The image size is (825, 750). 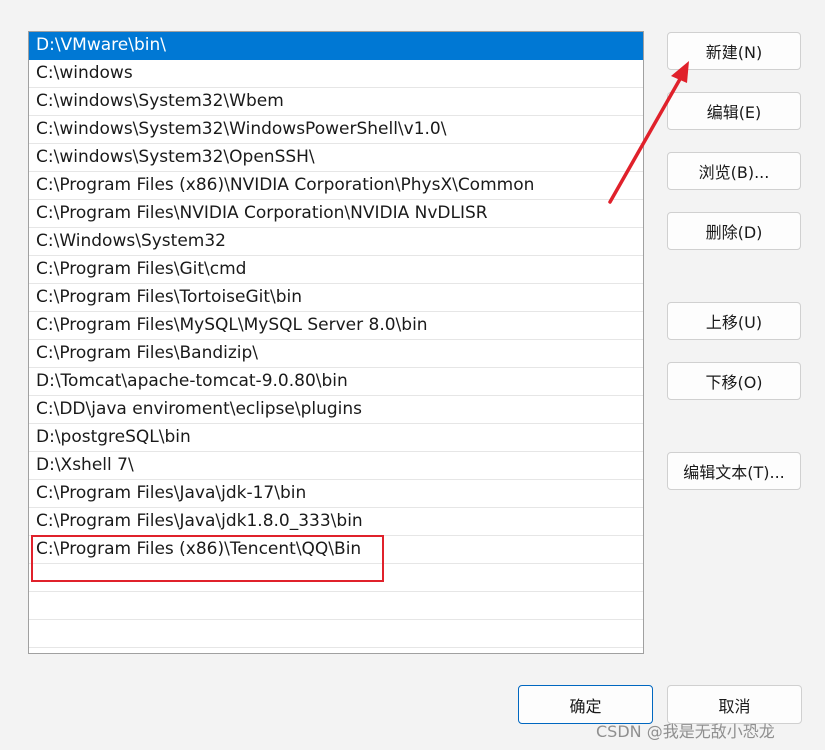 What do you see at coordinates (648, 132) in the screenshot?
I see `annotation-arrow-icon` at bounding box center [648, 132].